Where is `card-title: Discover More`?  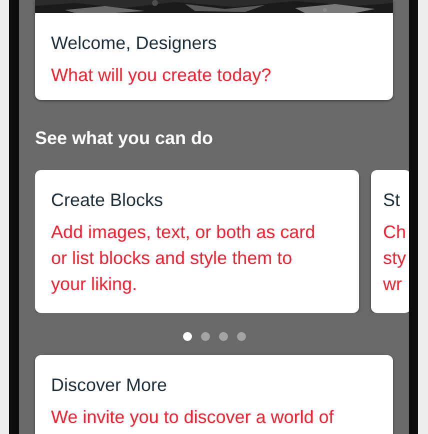
card-title: Discover More is located at coordinates (109, 385).